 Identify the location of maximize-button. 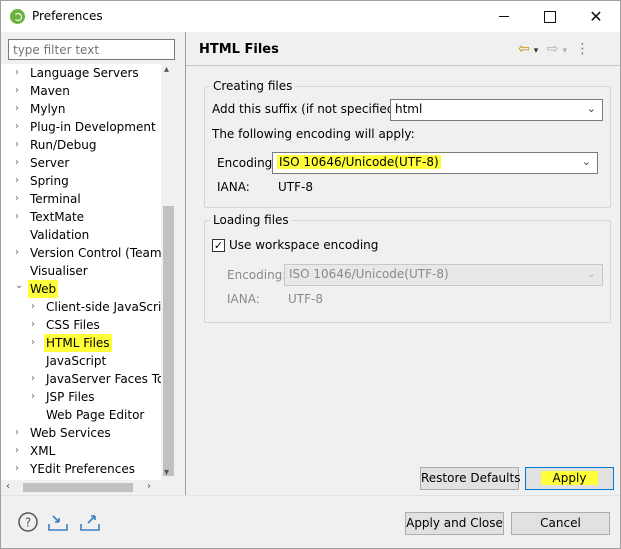
(550, 16).